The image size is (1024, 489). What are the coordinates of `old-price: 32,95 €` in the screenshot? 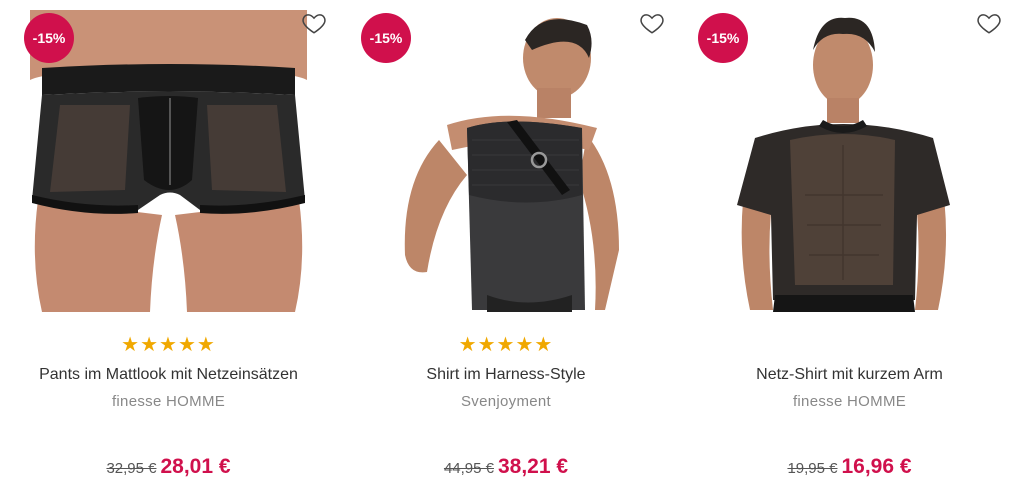 It's located at (131, 468).